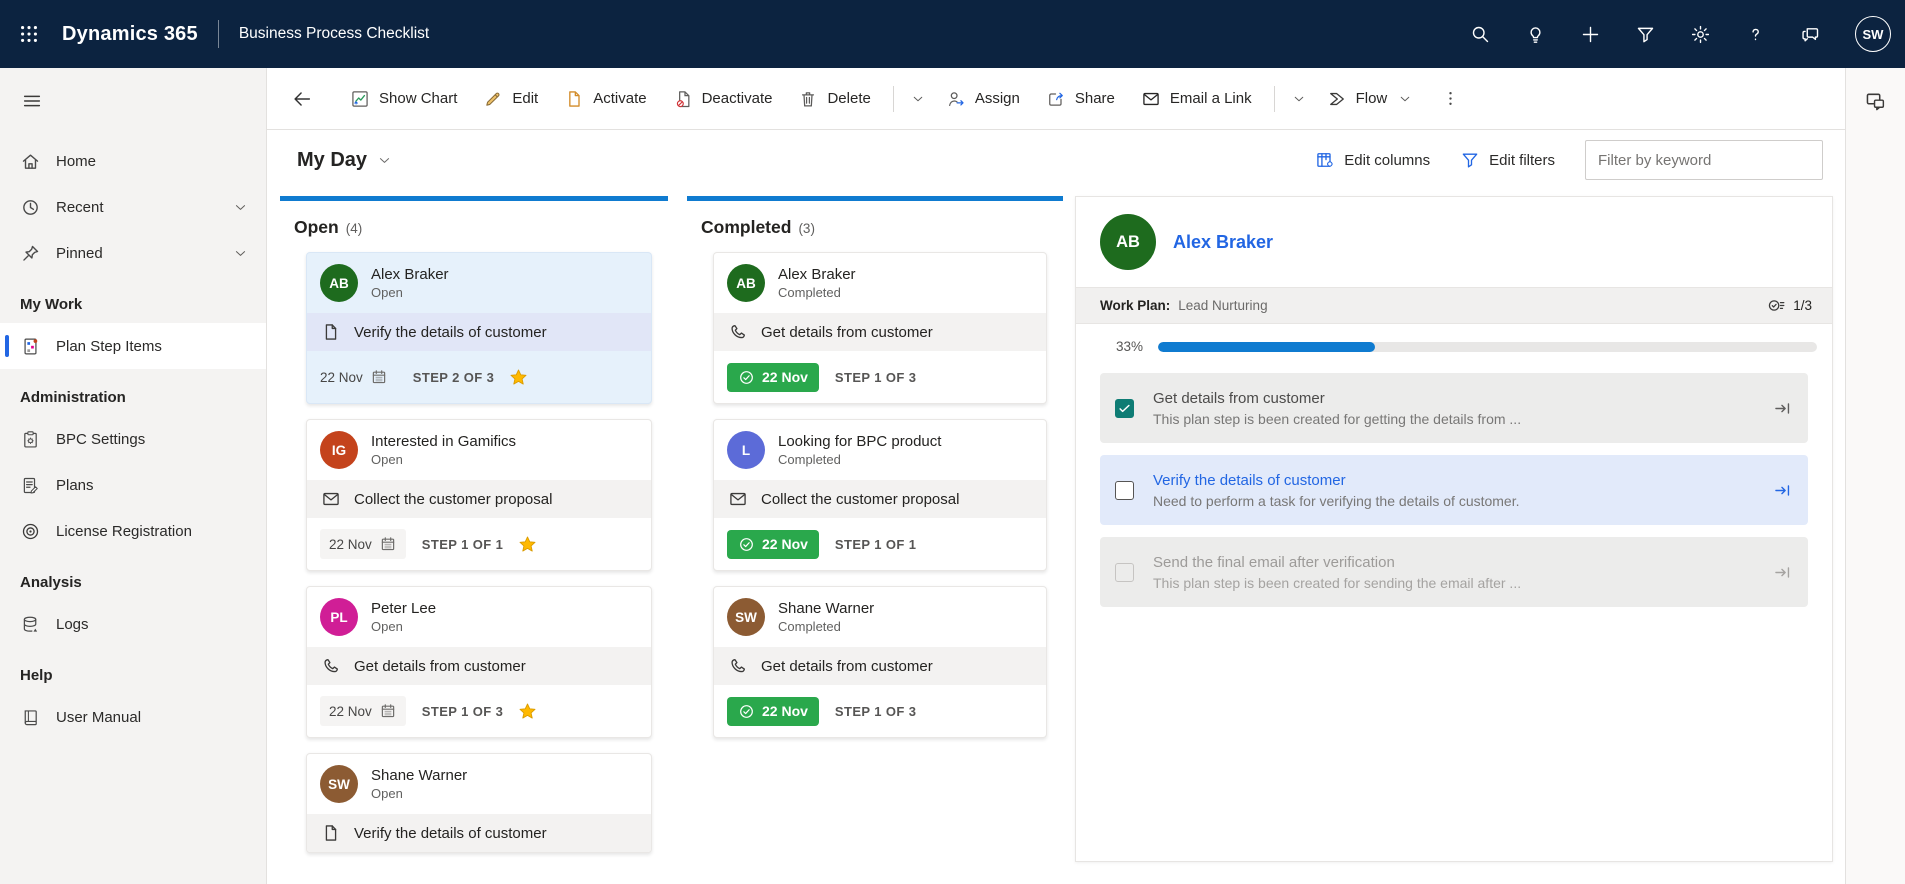  I want to click on avatar-initials: IG, so click(339, 450).